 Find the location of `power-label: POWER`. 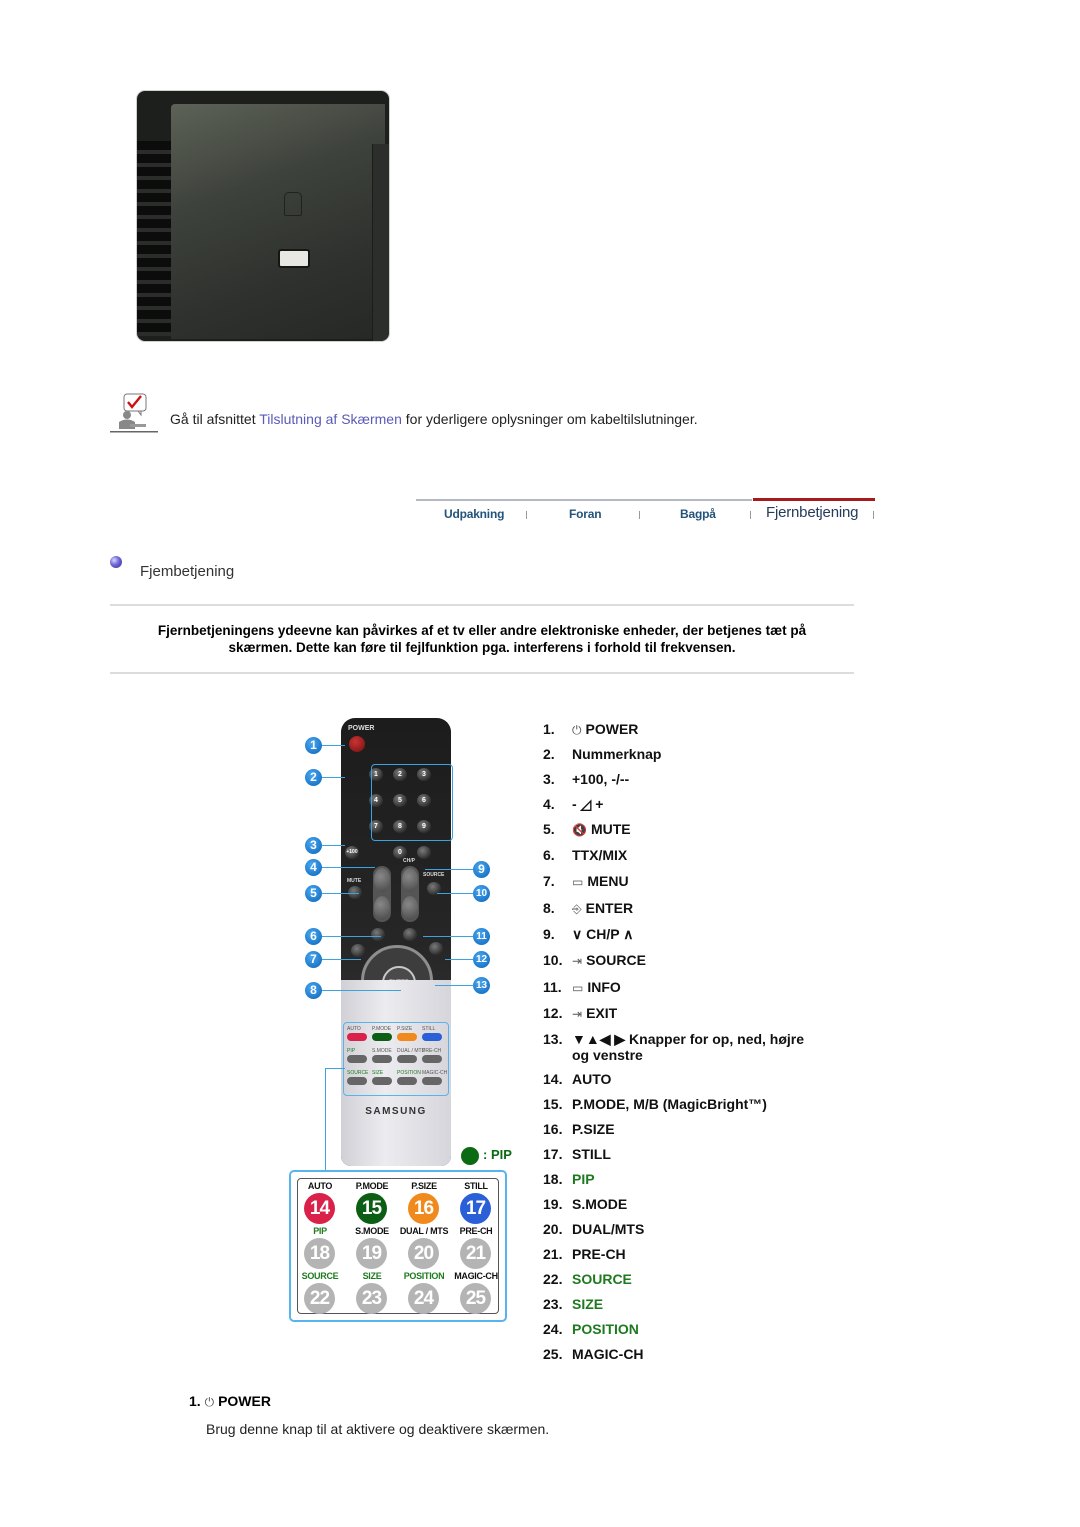

power-label: POWER is located at coordinates (361, 728).